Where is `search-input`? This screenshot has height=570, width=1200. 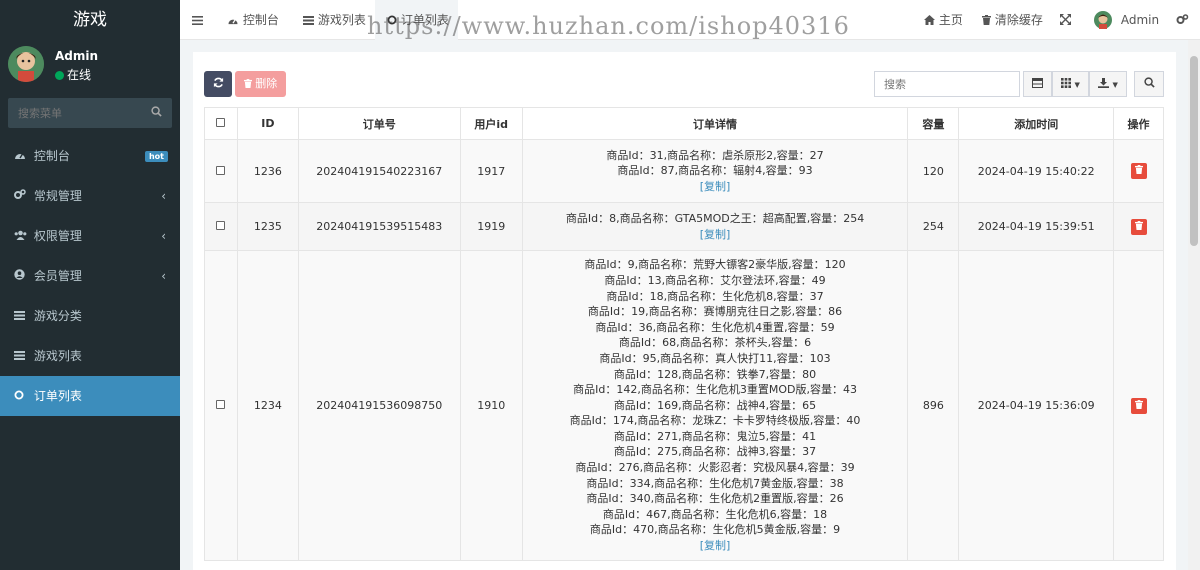 search-input is located at coordinates (945, 84).